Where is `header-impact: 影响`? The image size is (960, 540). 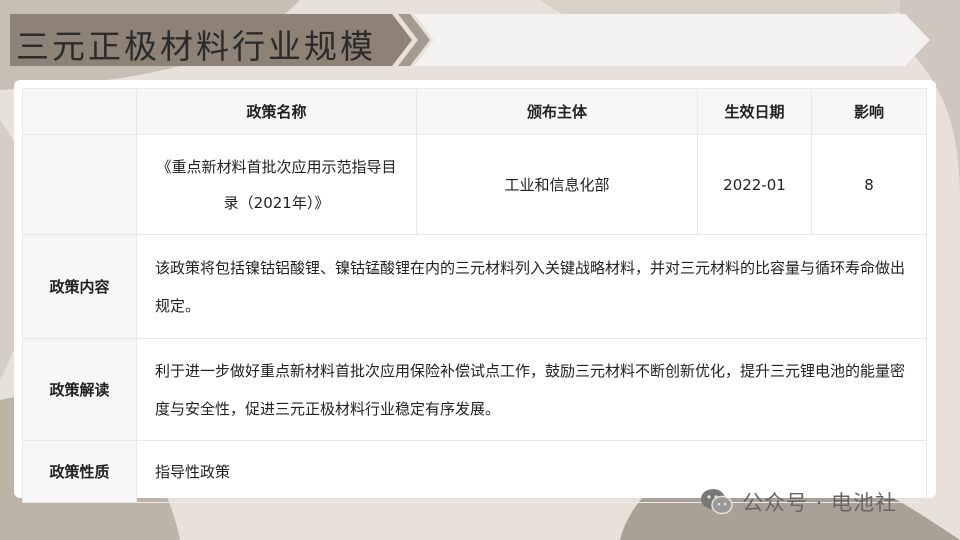 header-impact: 影响 is located at coordinates (869, 111).